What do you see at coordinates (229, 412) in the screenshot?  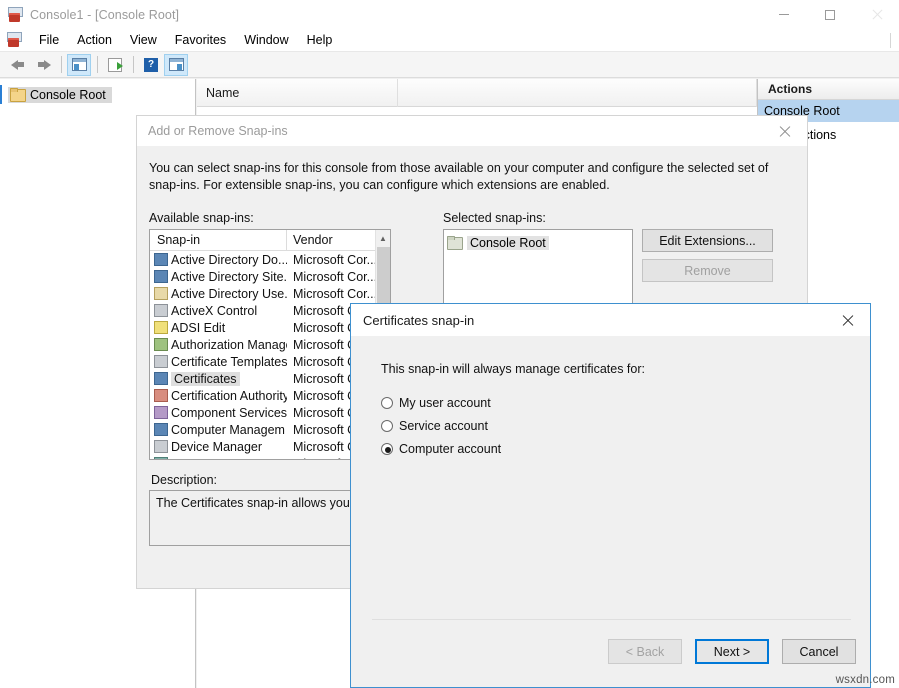 I see `snapin-name-label: Component Services` at bounding box center [229, 412].